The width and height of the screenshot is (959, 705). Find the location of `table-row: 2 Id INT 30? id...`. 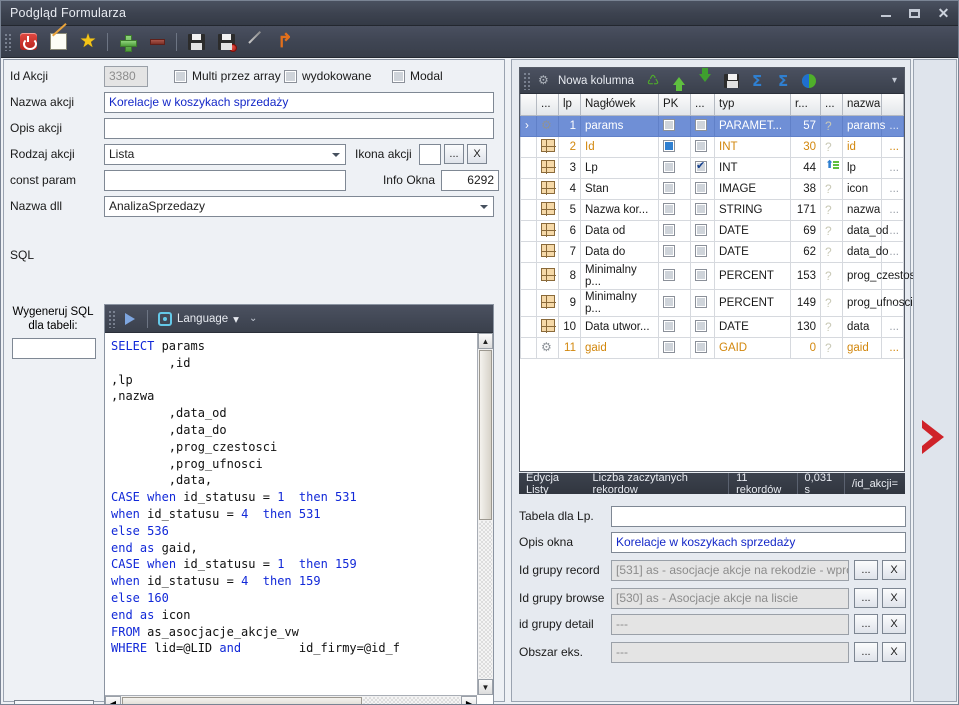

table-row: 2 Id INT 30? id... is located at coordinates (712, 146).